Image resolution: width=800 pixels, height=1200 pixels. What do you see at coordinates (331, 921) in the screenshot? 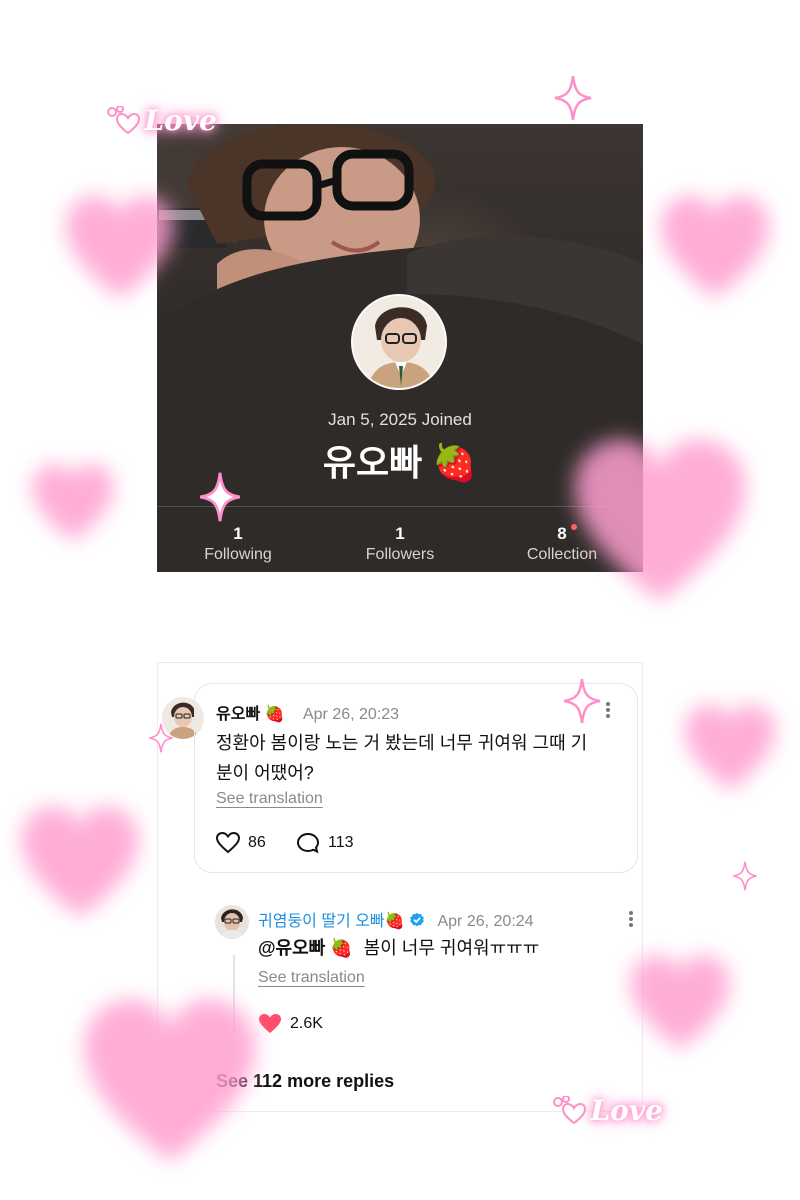
I see `reply-author: 귀염둥이 딸기 오빠🍓` at bounding box center [331, 921].